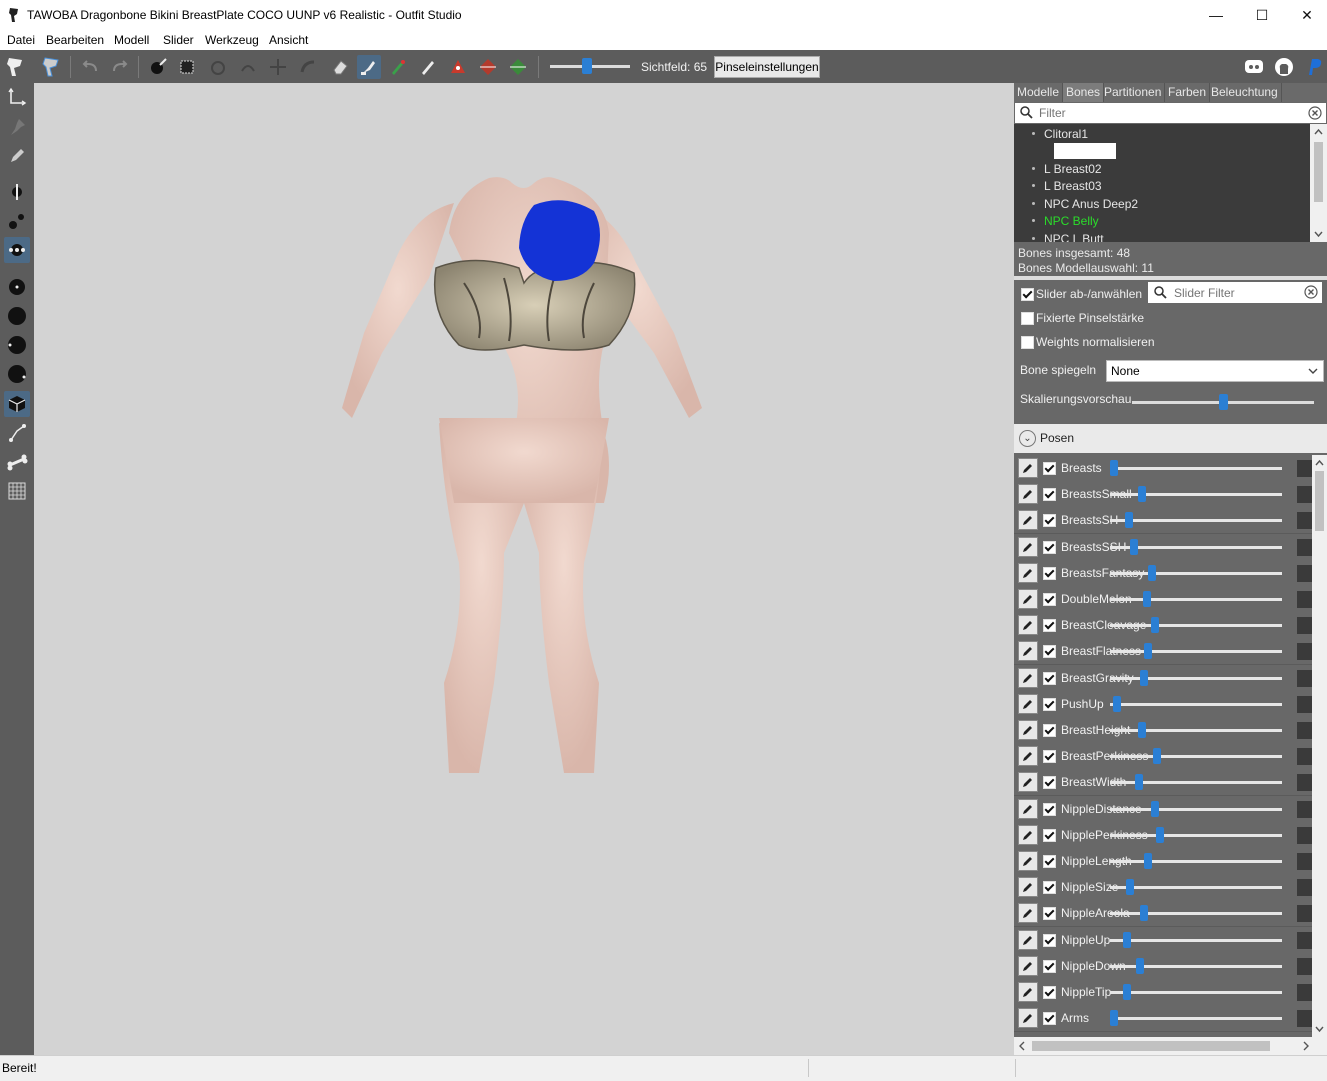  Describe the element at coordinates (188, 67) in the screenshot. I see `mask-brush-button` at that location.